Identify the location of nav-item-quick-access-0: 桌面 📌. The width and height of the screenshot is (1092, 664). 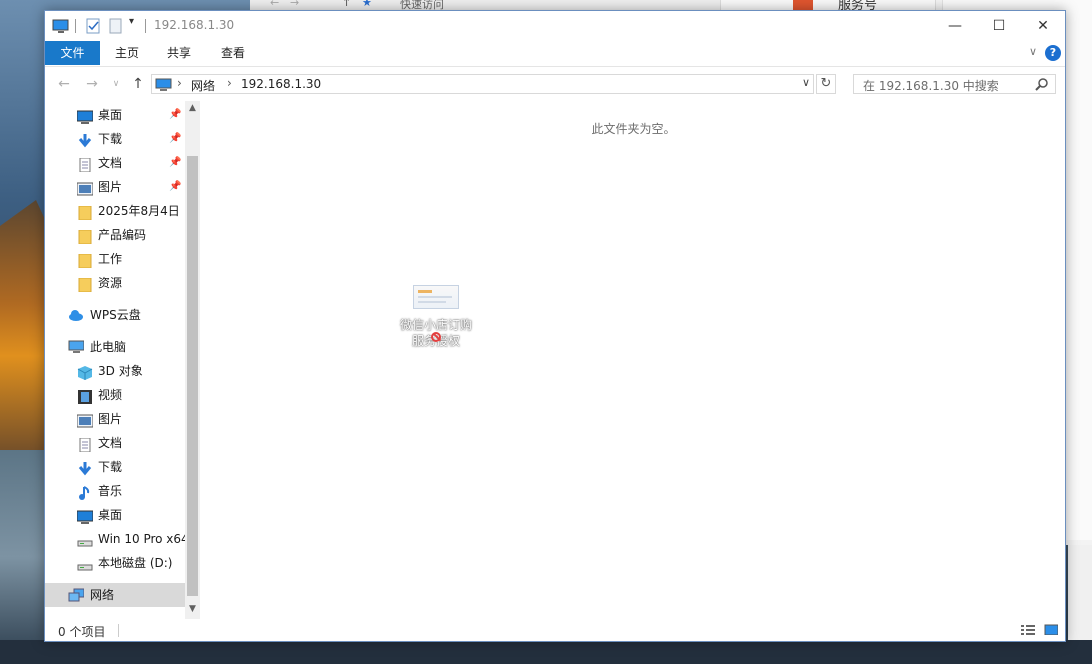
(115, 115).